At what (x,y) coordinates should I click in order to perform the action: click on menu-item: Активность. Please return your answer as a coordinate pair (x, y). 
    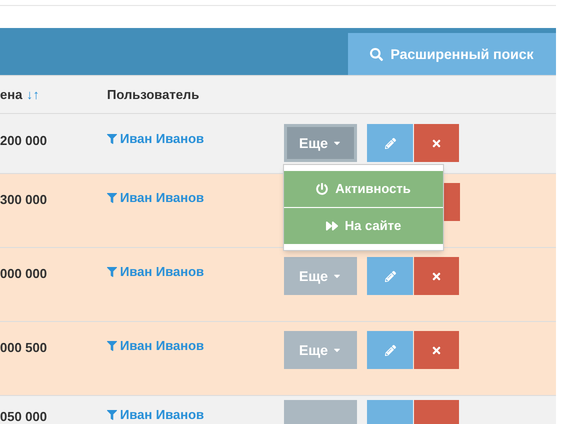
    Looking at the image, I should click on (363, 189).